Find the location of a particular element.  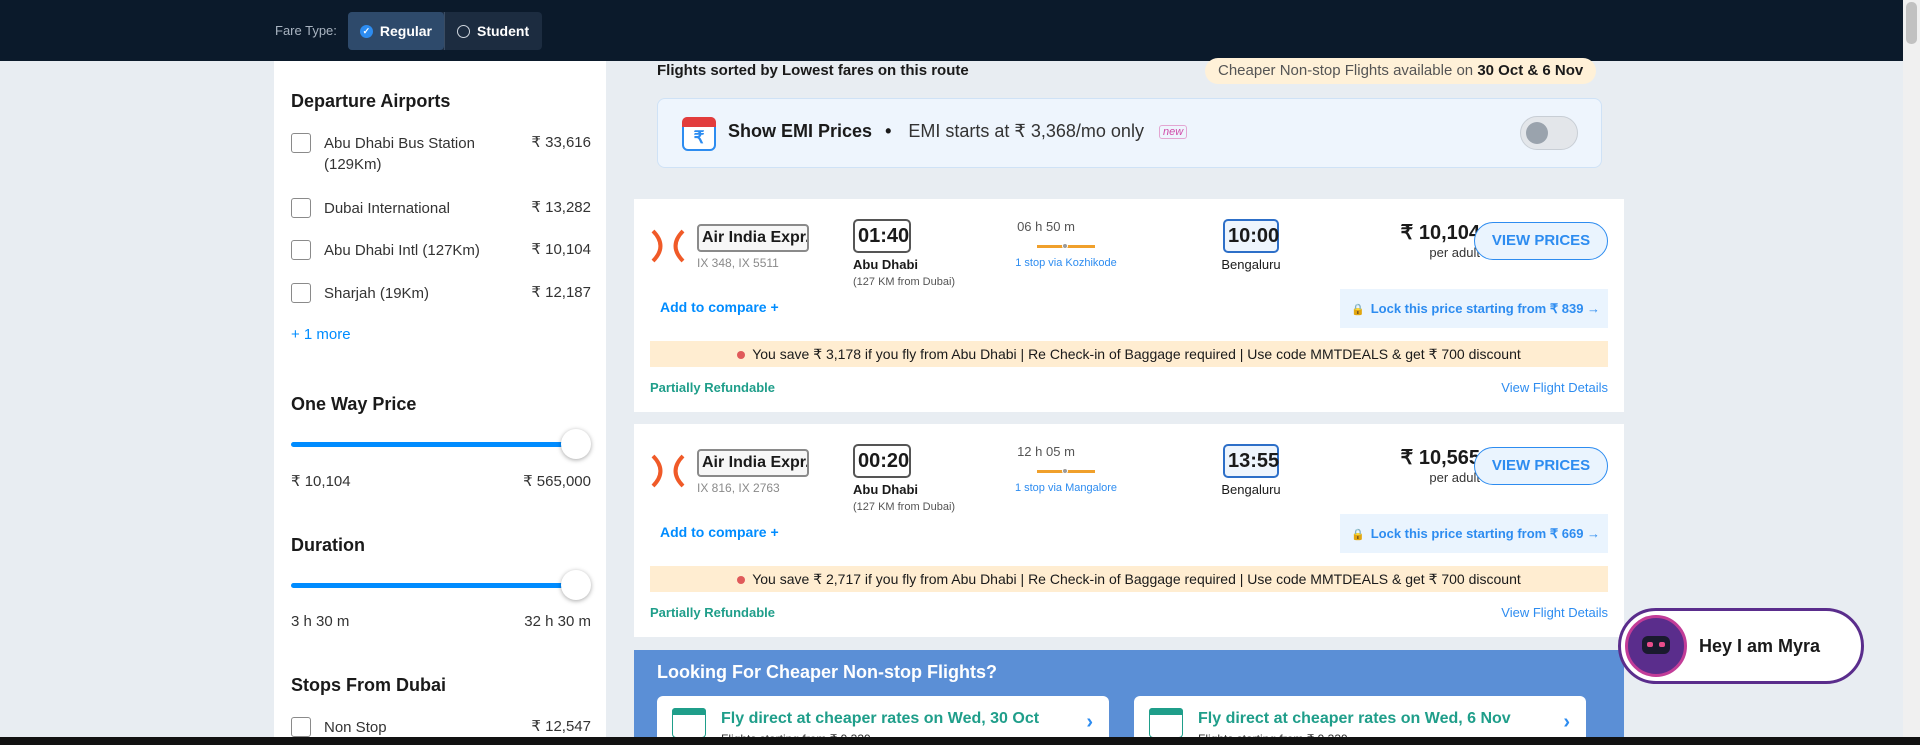

fare-option-label: Regular is located at coordinates (405, 31).